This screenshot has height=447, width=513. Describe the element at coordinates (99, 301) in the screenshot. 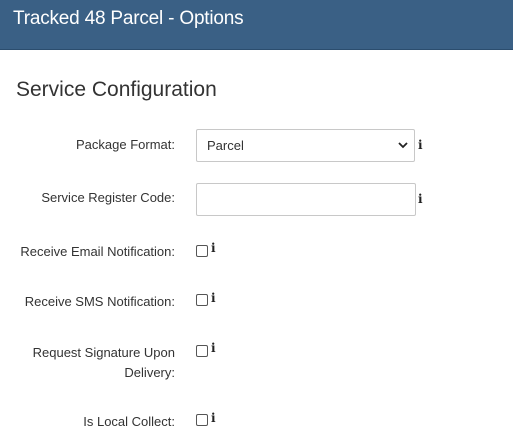

I see `sms-notification-label: Receive SMS Notification:` at that location.